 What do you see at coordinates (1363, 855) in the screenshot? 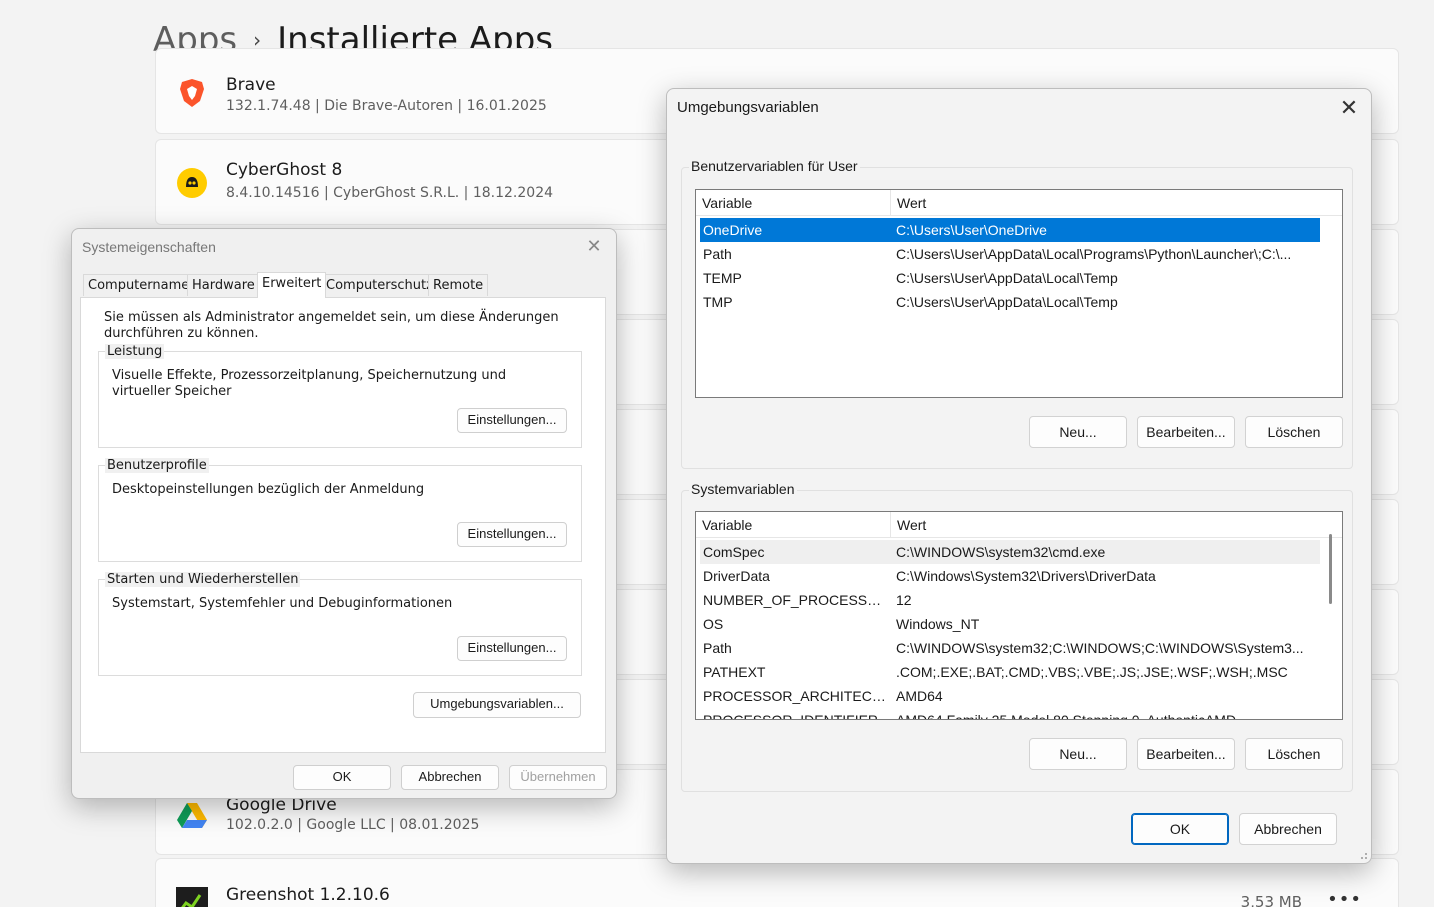
I see `resize-grip-icon` at bounding box center [1363, 855].